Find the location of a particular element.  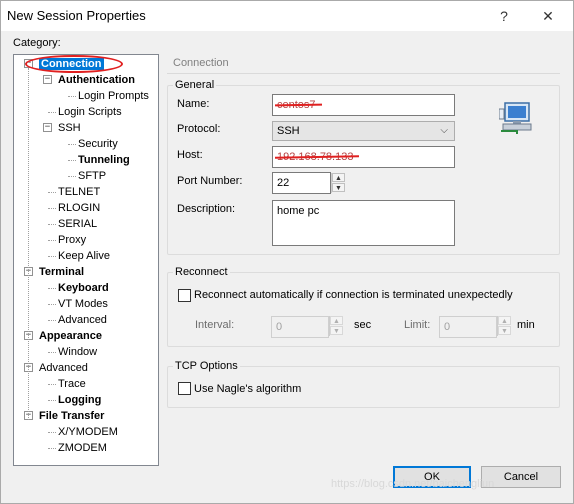

tcp-options-group-title: TCP Options is located at coordinates (206, 366).